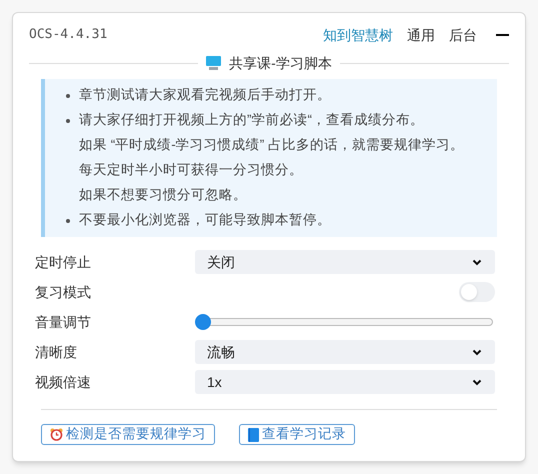  Describe the element at coordinates (191, 170) in the screenshot. I see `notice-text: 每天定时半小时可获得一分习惯分。` at that location.